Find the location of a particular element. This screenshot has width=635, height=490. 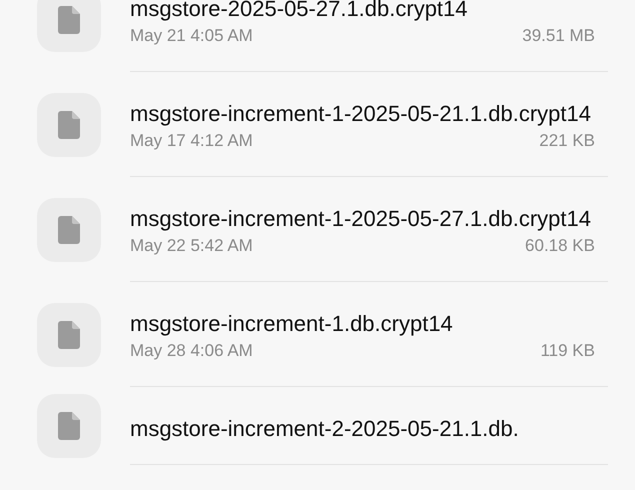

file-name: msgstore-increment-1-2025-05-21.1.db.crypt14 is located at coordinates (361, 113).